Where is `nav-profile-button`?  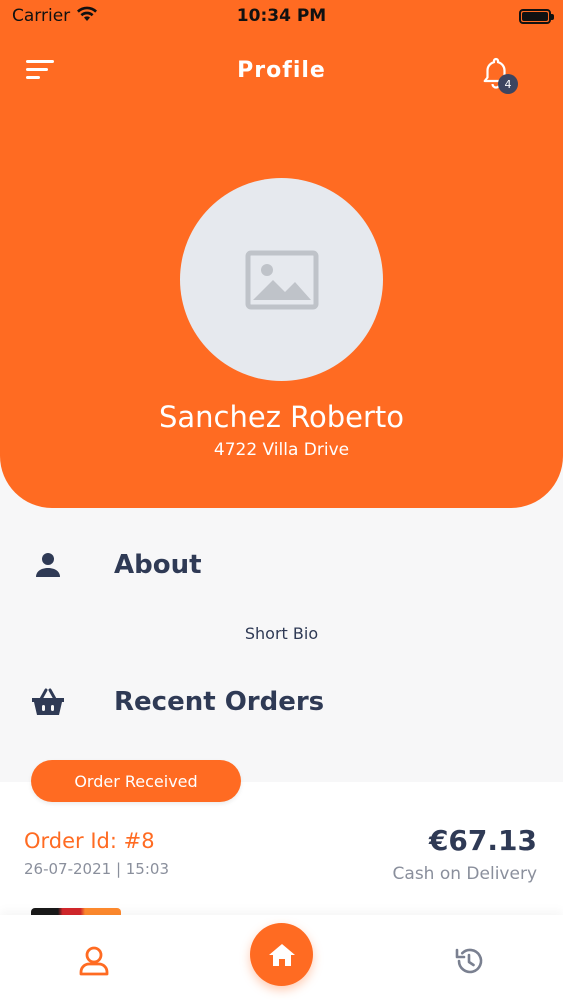 nav-profile-button is located at coordinates (94, 961).